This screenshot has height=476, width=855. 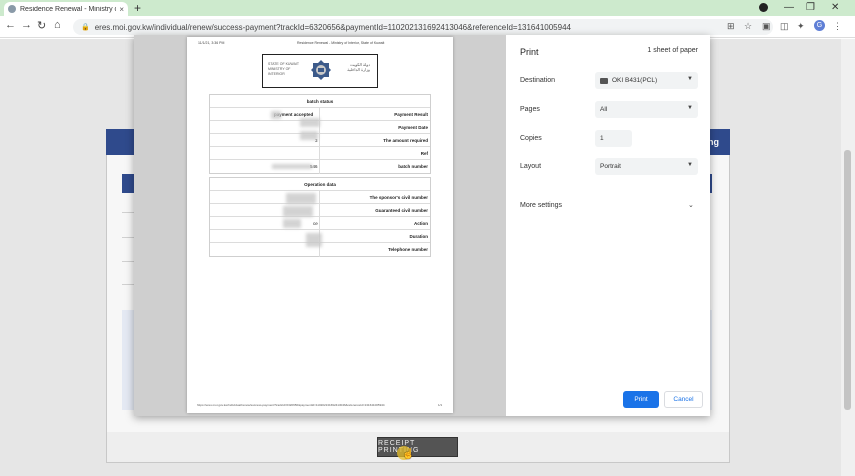 I want to click on extension-icon: ▣, so click(x=766, y=26).